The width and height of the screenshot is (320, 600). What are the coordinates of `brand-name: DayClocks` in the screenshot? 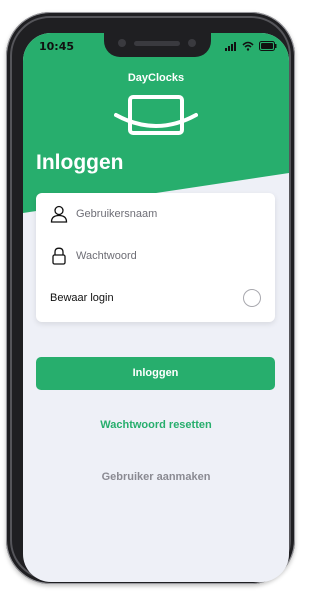 It's located at (156, 78).